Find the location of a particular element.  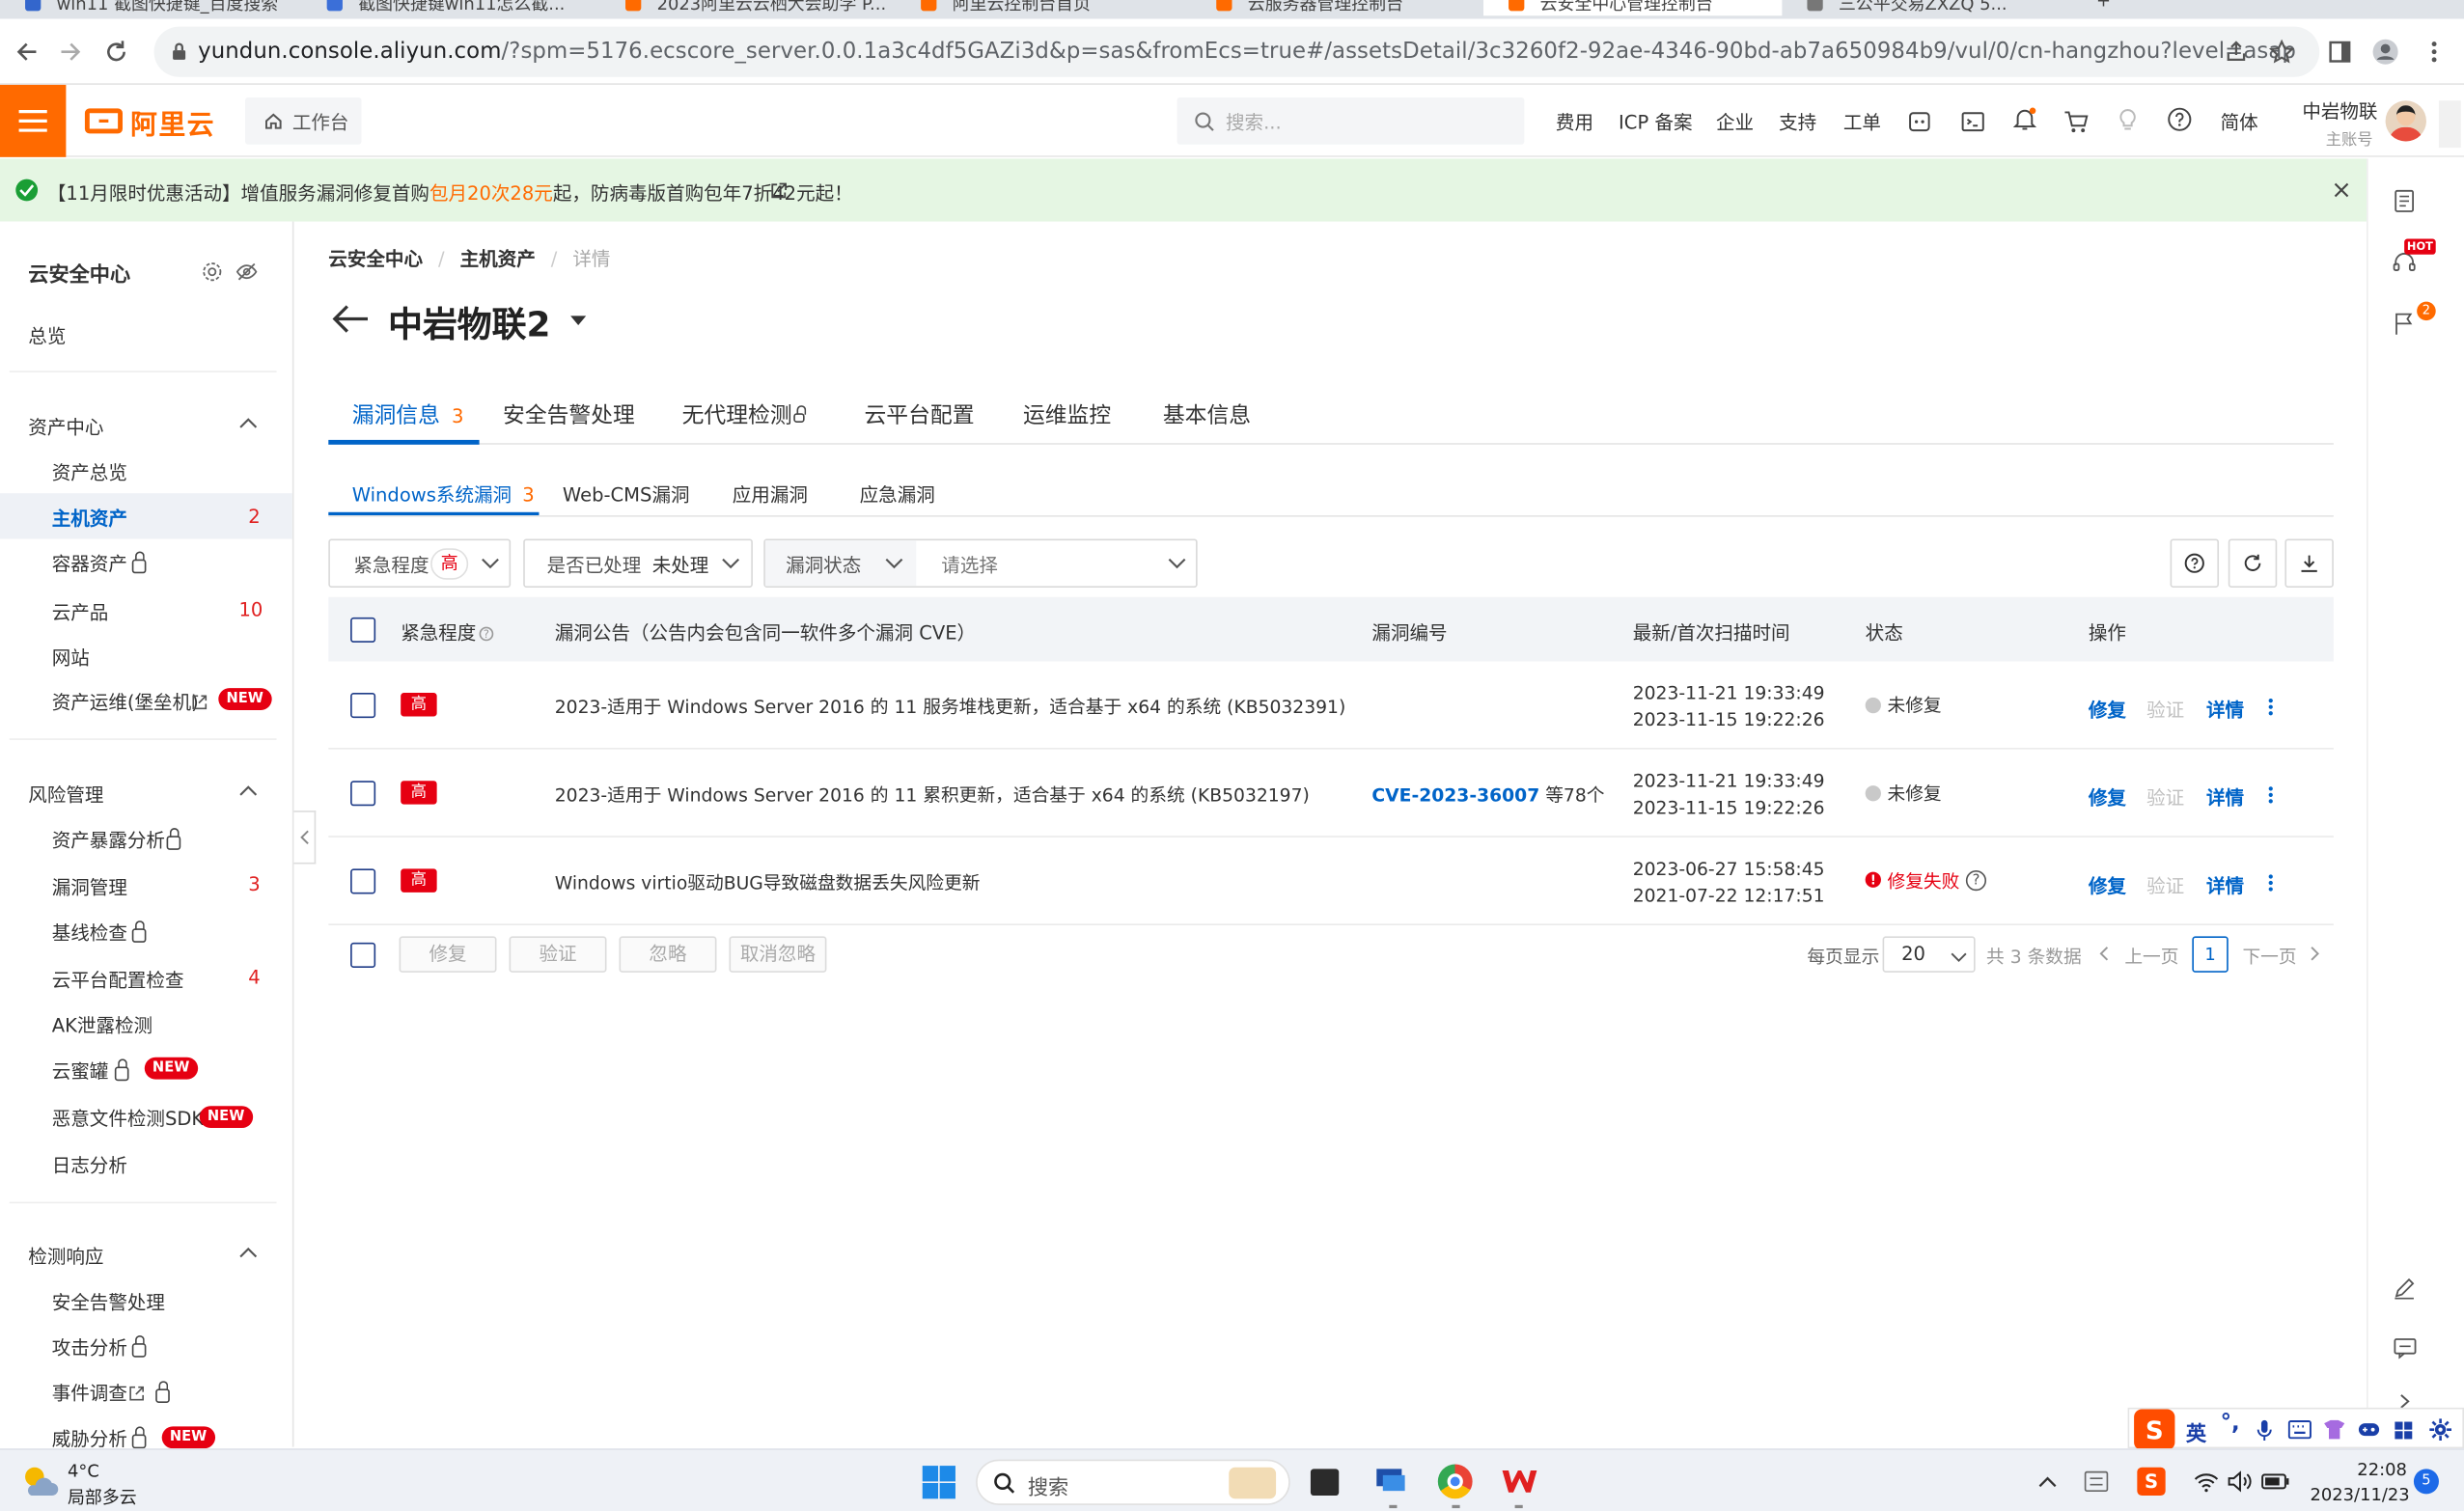

cart-icon is located at coordinates (2076, 120).